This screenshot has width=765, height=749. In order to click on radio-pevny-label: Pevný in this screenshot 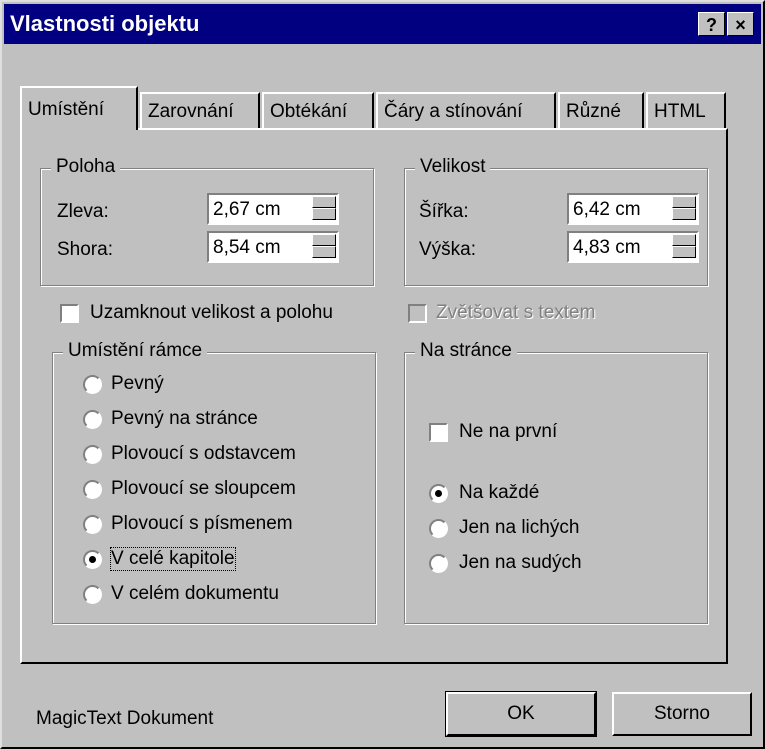, I will do `click(137, 383)`.